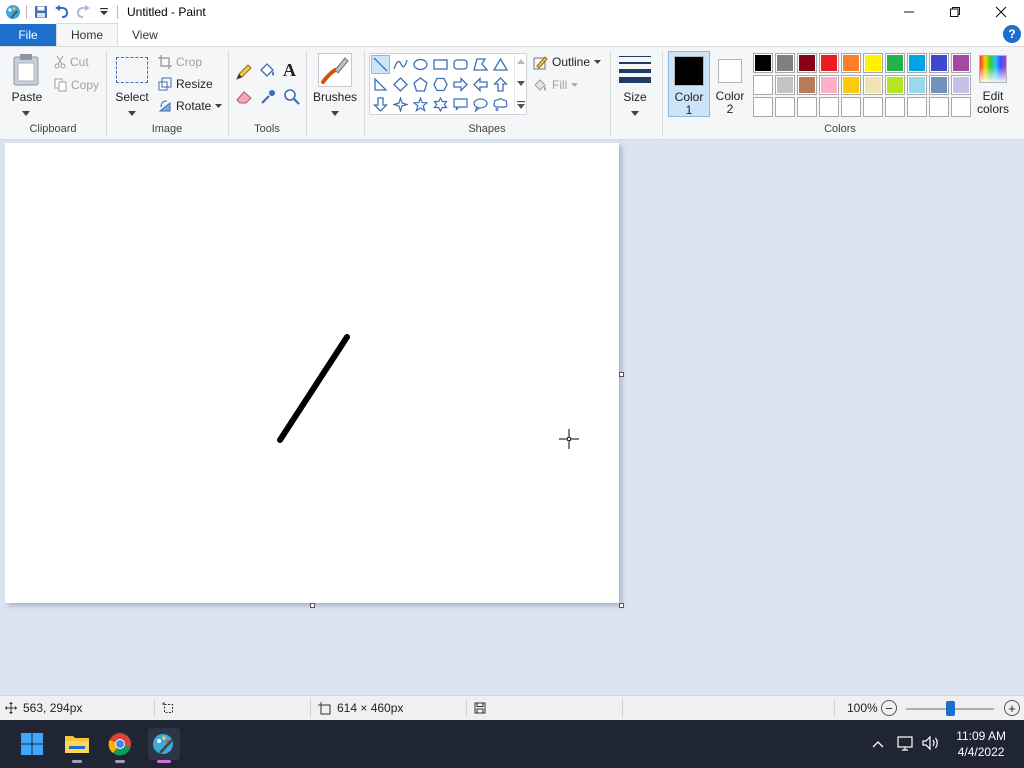  Describe the element at coordinates (1012, 34) in the screenshot. I see `help-button: ?` at that location.